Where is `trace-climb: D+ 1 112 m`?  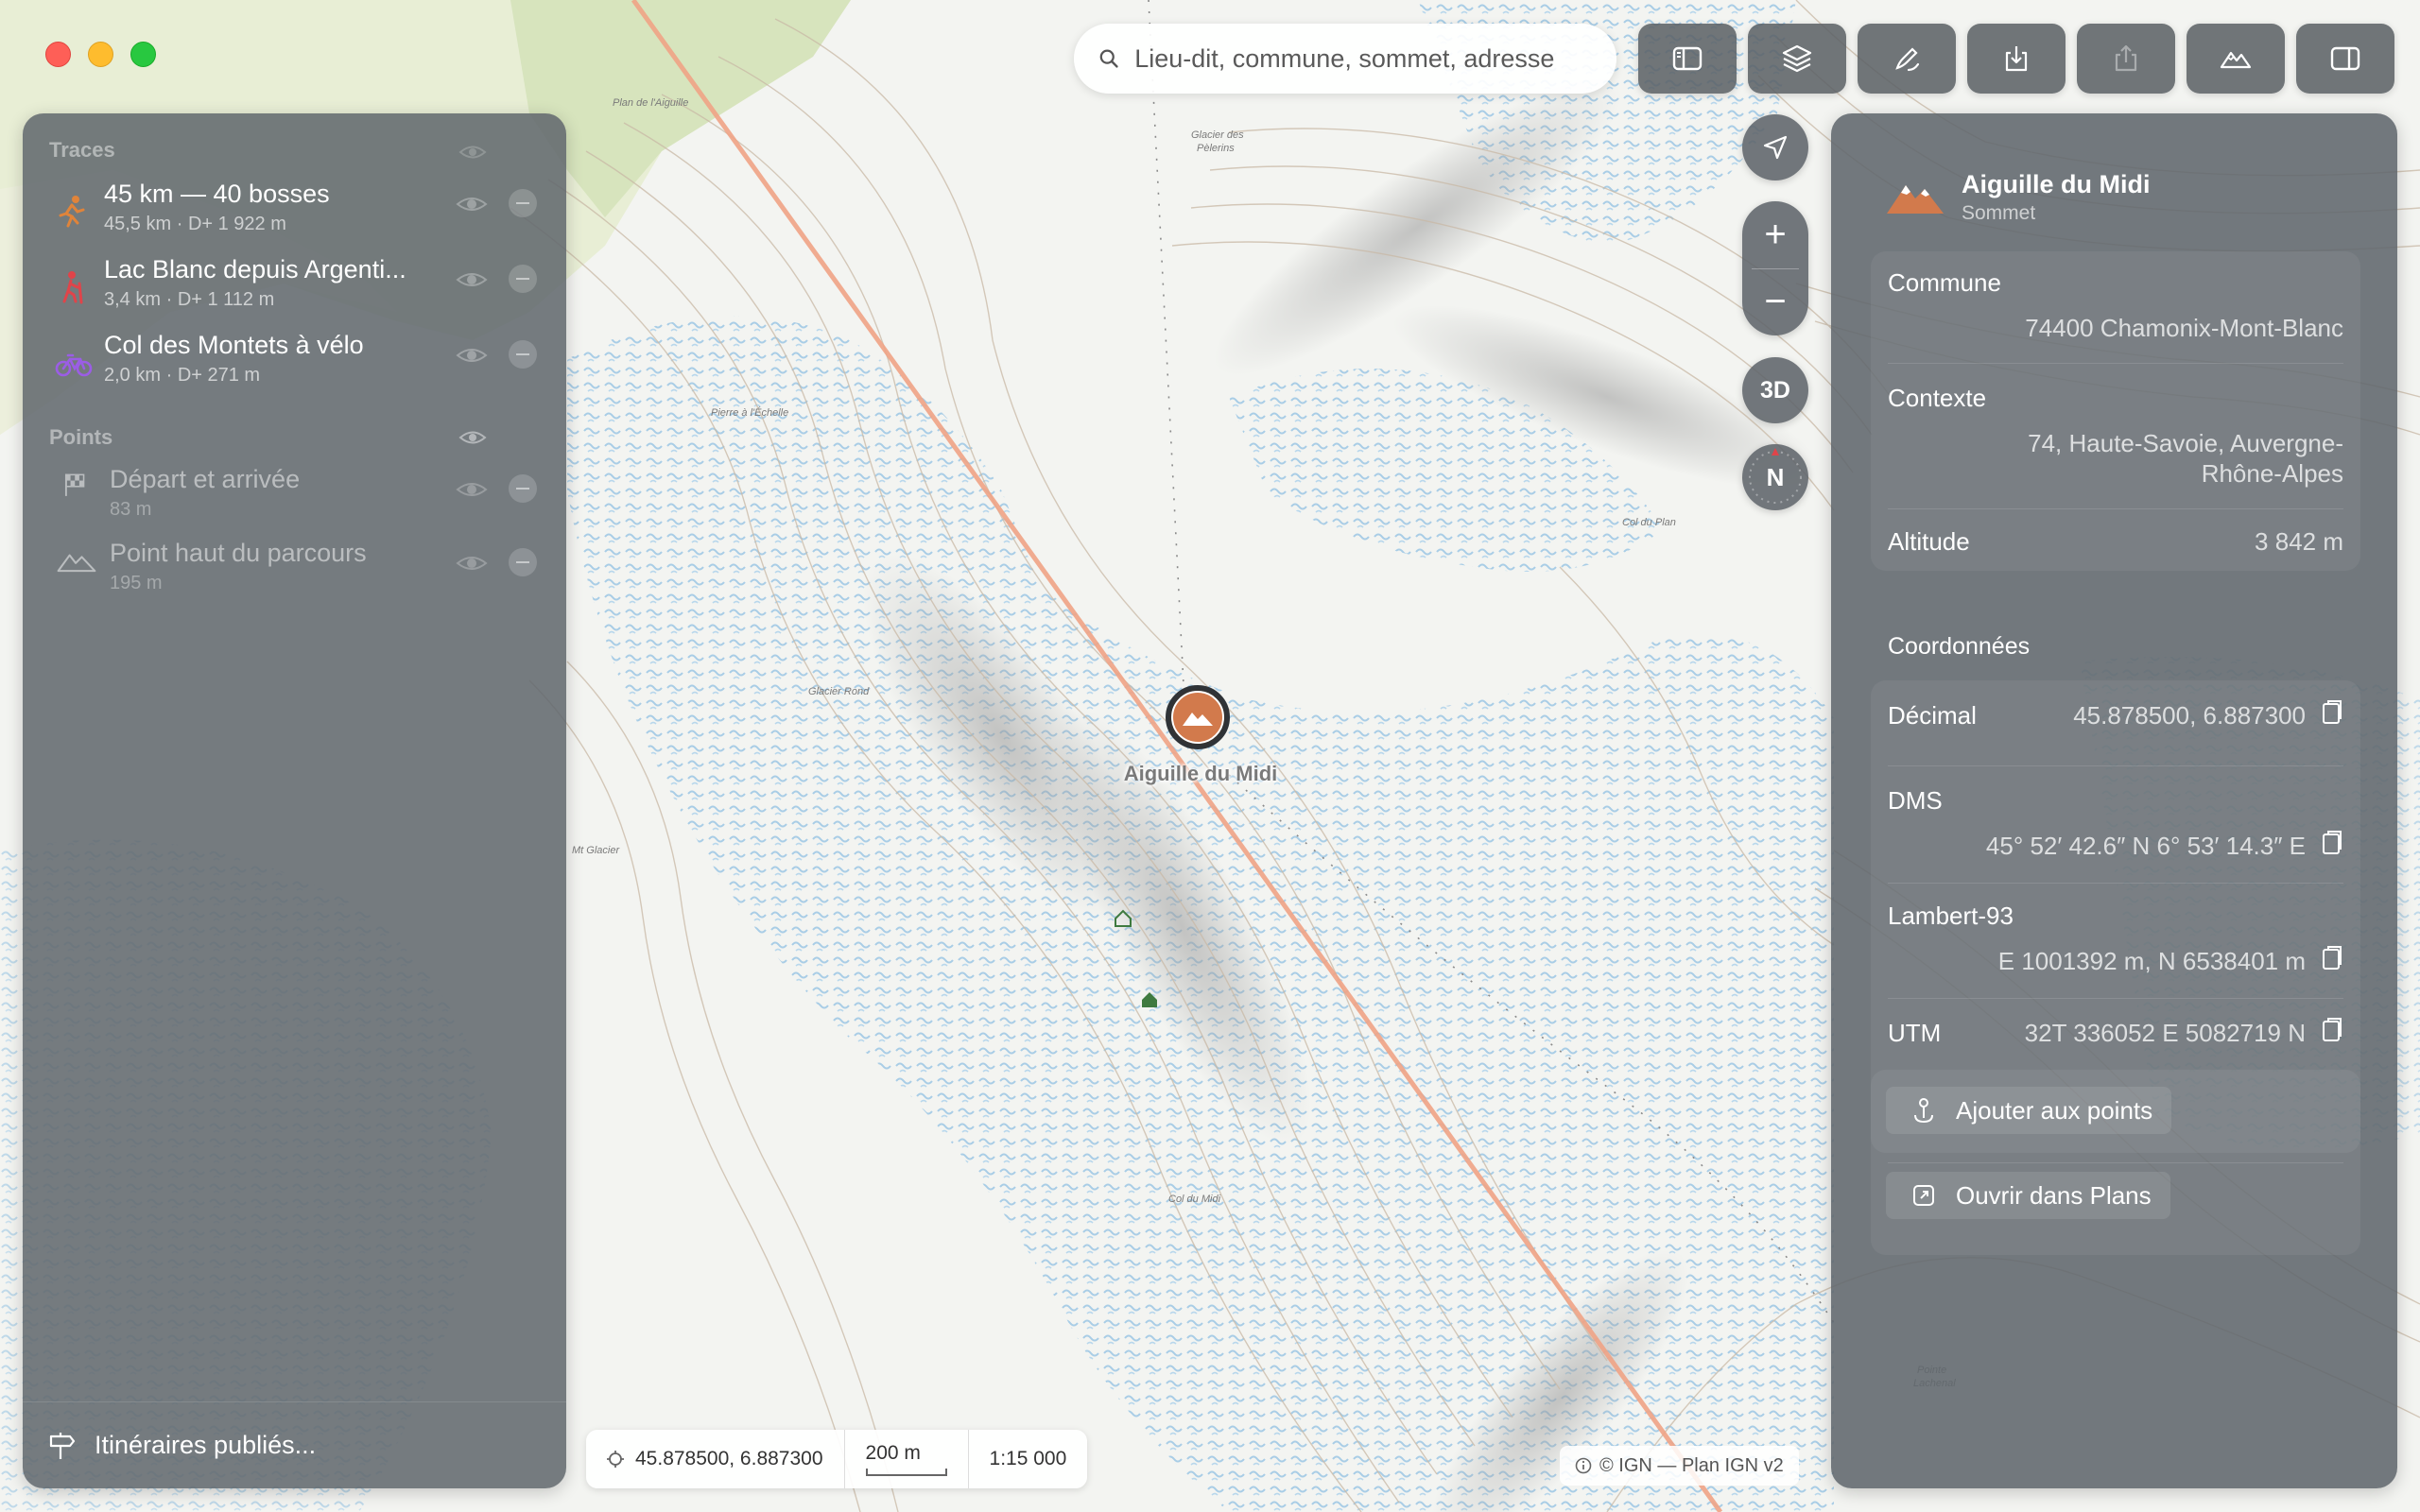
trace-climb: D+ 1 112 m is located at coordinates (226, 299).